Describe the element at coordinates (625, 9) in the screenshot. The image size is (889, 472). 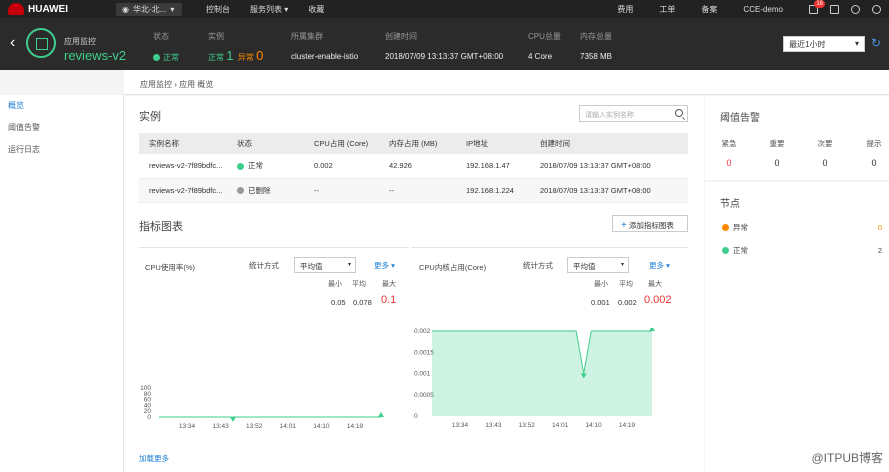
I see `nav-billing: 费用` at that location.